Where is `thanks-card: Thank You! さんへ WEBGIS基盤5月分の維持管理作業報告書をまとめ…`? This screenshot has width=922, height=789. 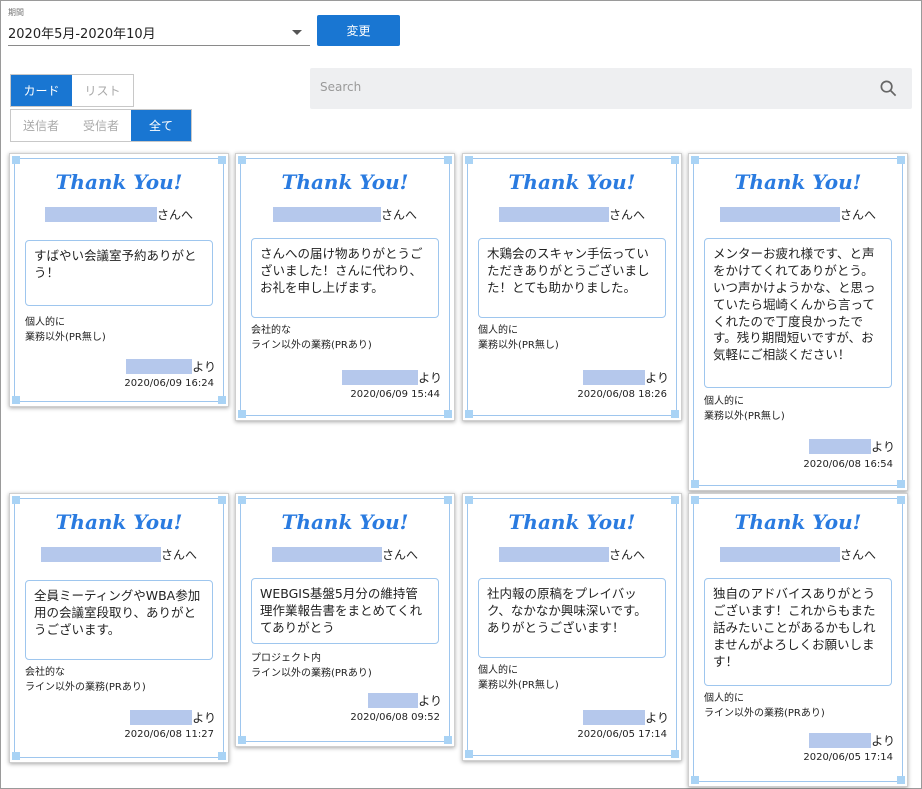
thanks-card: Thank You! さんへ WEBGIS基盤5月分の維持管理作業報告書をまとめ… is located at coordinates (345, 620).